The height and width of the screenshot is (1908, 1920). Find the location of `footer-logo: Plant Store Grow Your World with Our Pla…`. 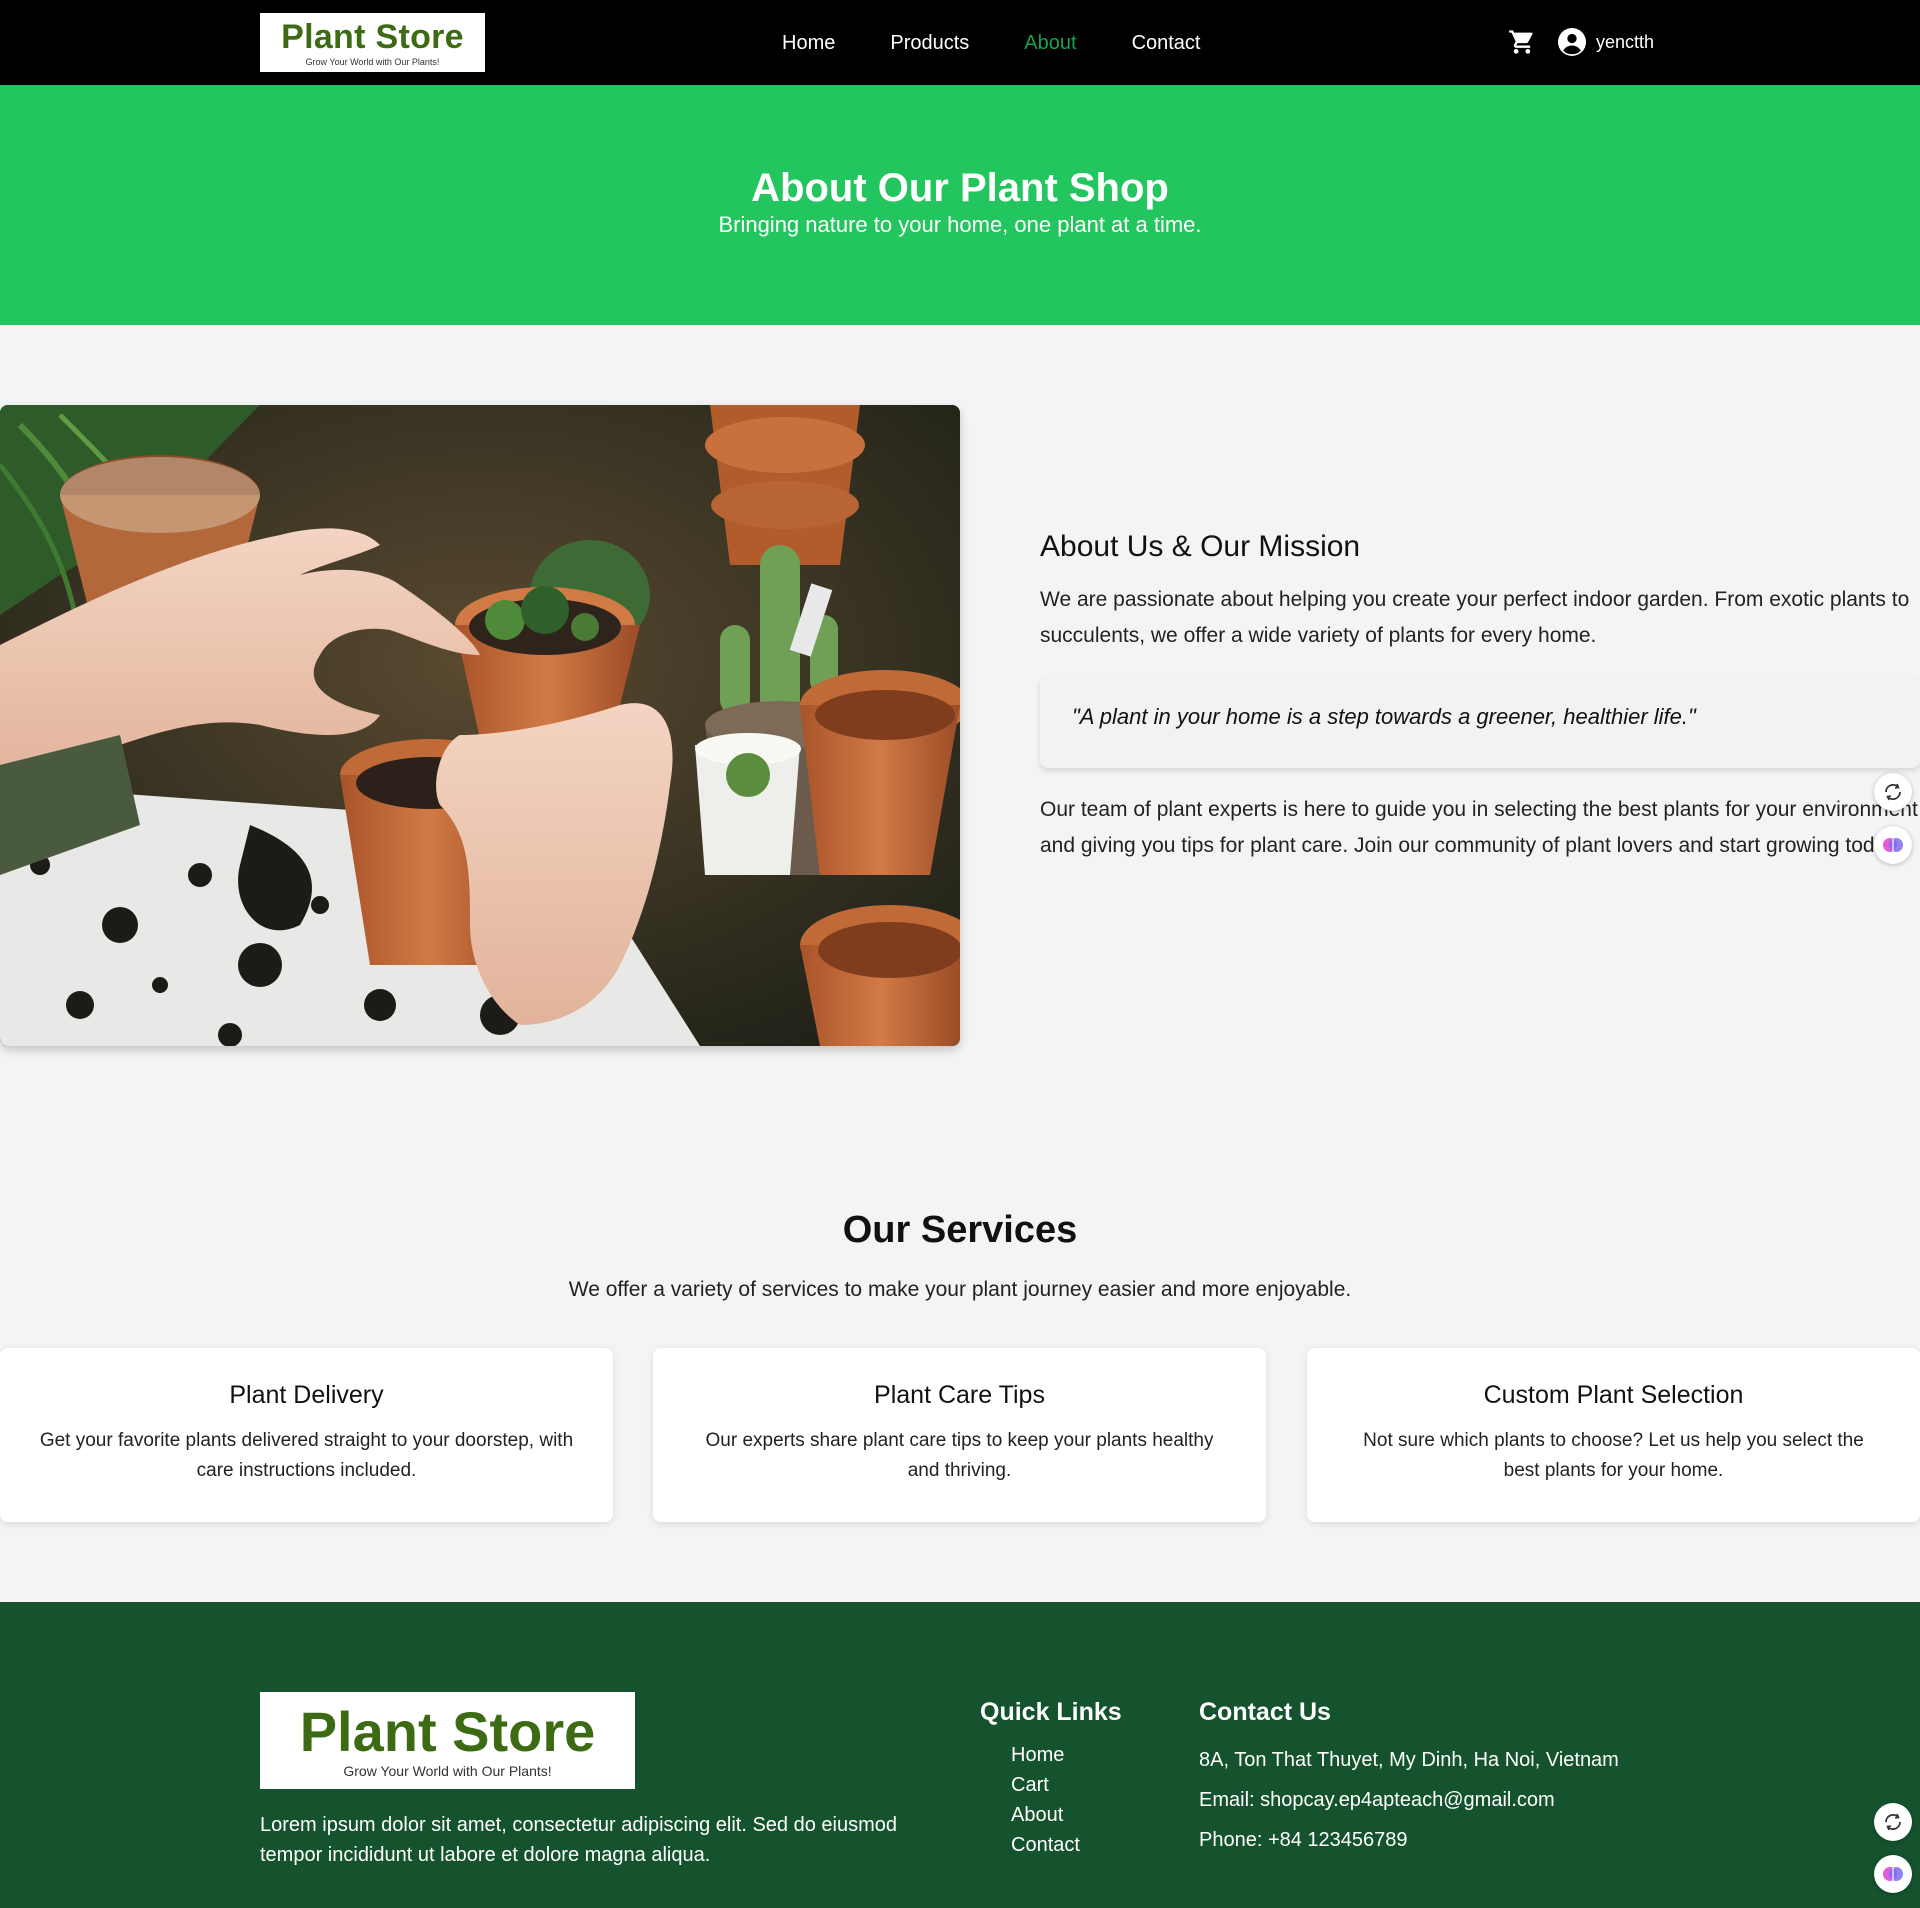

footer-logo: Plant Store Grow Your World with Our Pla… is located at coordinates (447, 1740).